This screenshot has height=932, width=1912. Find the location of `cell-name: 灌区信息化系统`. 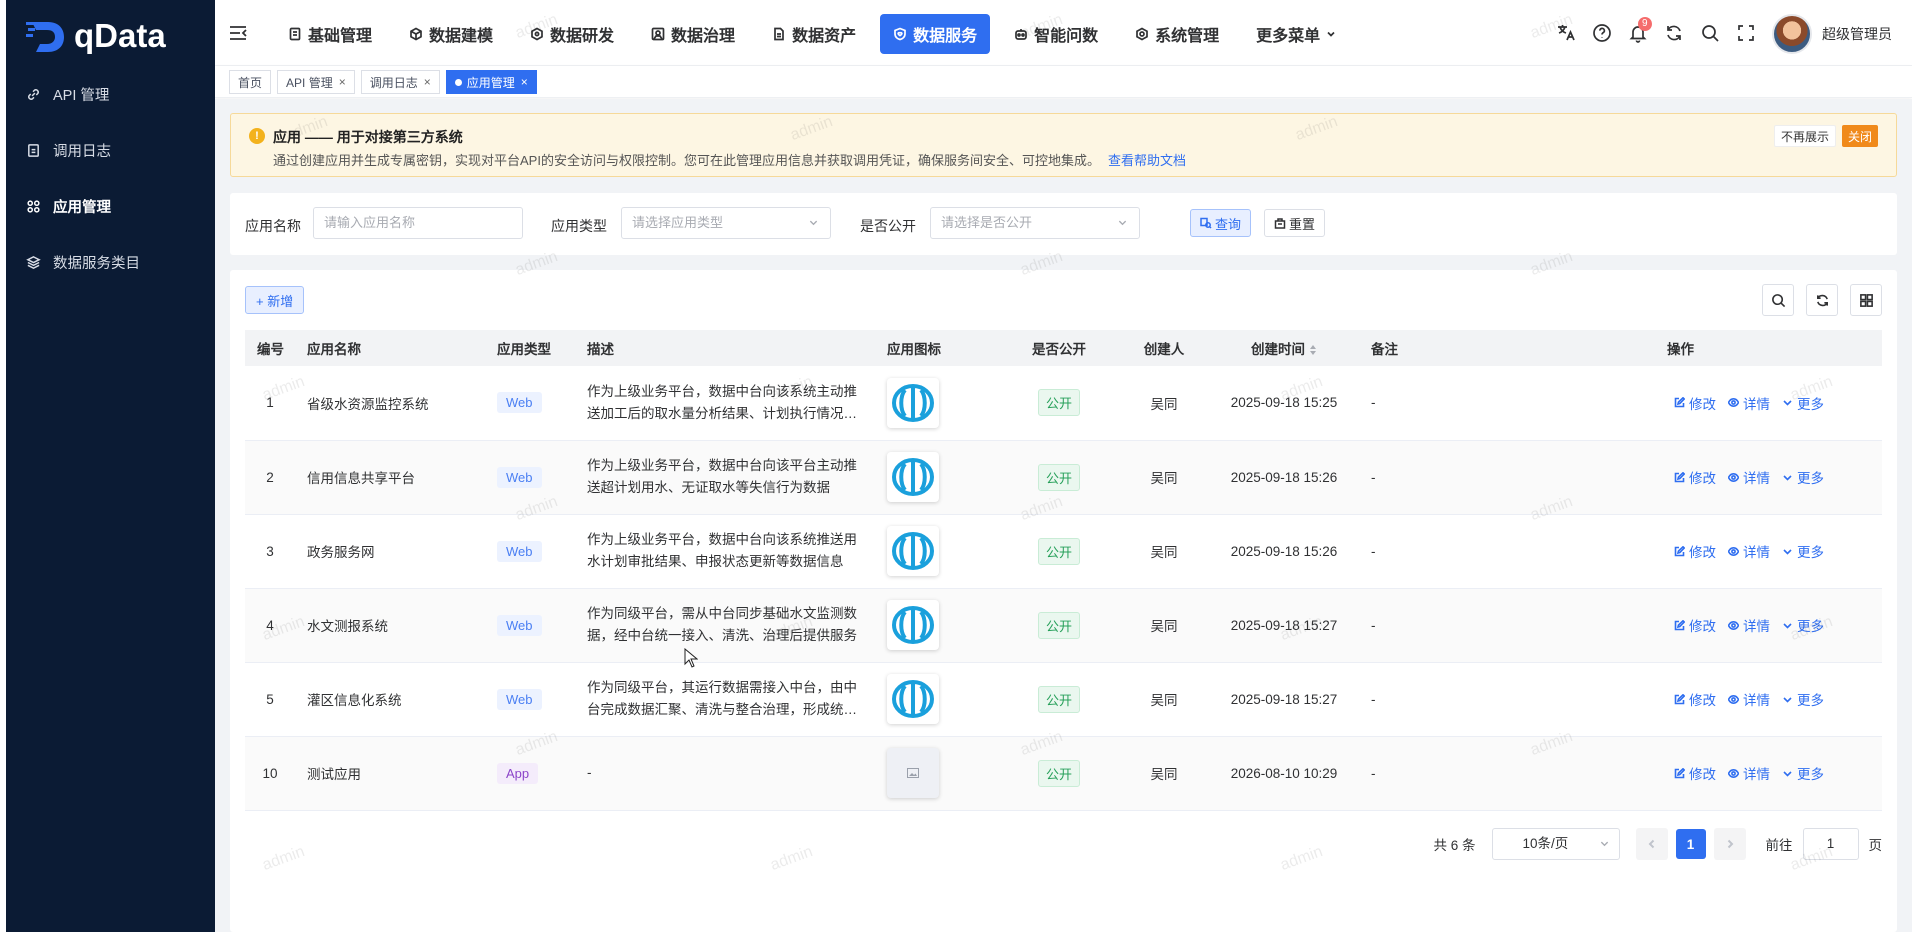

cell-name: 灌区信息化系统 is located at coordinates (354, 700).